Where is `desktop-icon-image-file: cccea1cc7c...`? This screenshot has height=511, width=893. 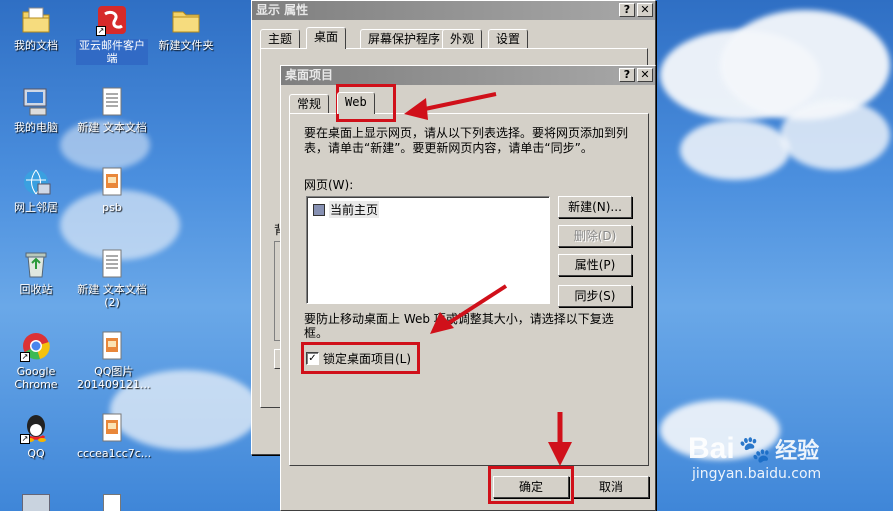 desktop-icon-image-file: cccea1cc7c... is located at coordinates (113, 436).